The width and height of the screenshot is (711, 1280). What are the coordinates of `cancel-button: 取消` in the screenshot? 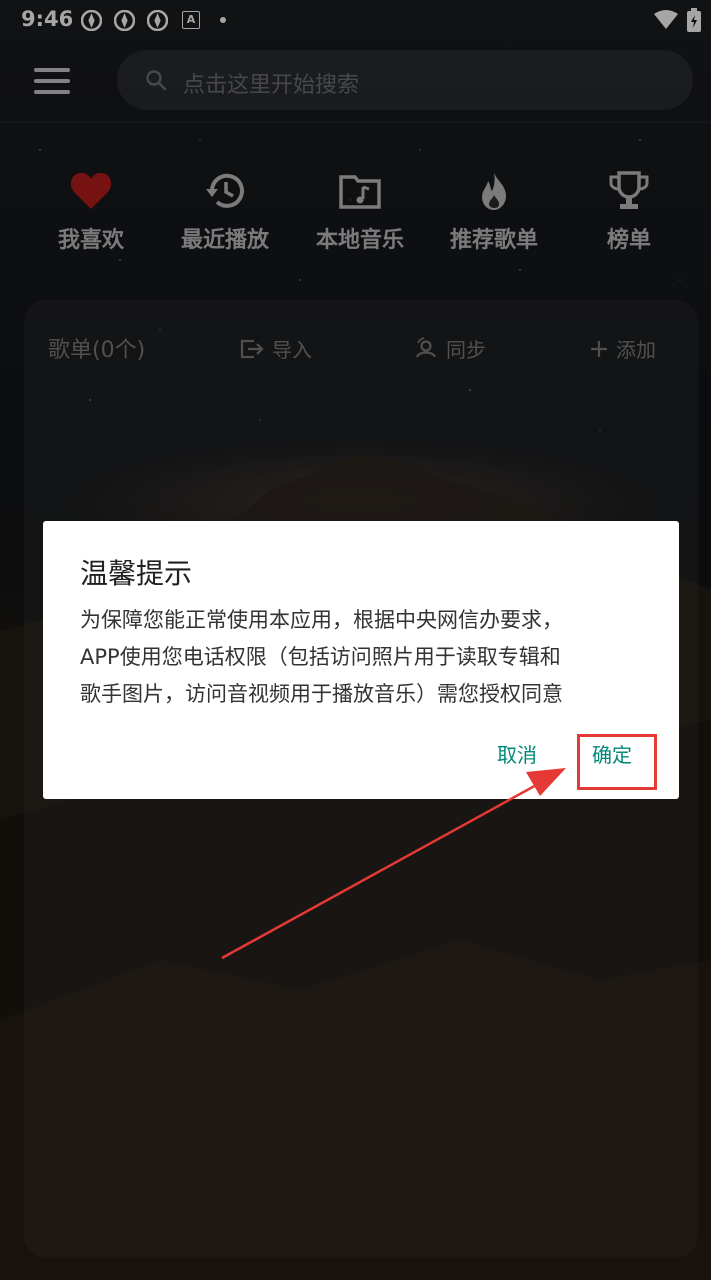 It's located at (517, 753).